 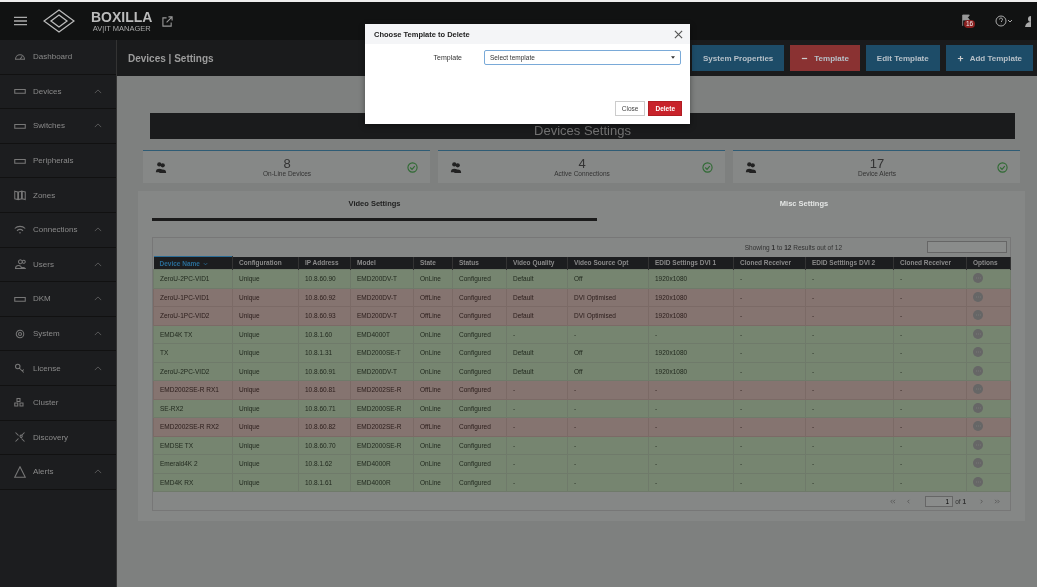 I want to click on help-icon, so click(x=1005, y=21).